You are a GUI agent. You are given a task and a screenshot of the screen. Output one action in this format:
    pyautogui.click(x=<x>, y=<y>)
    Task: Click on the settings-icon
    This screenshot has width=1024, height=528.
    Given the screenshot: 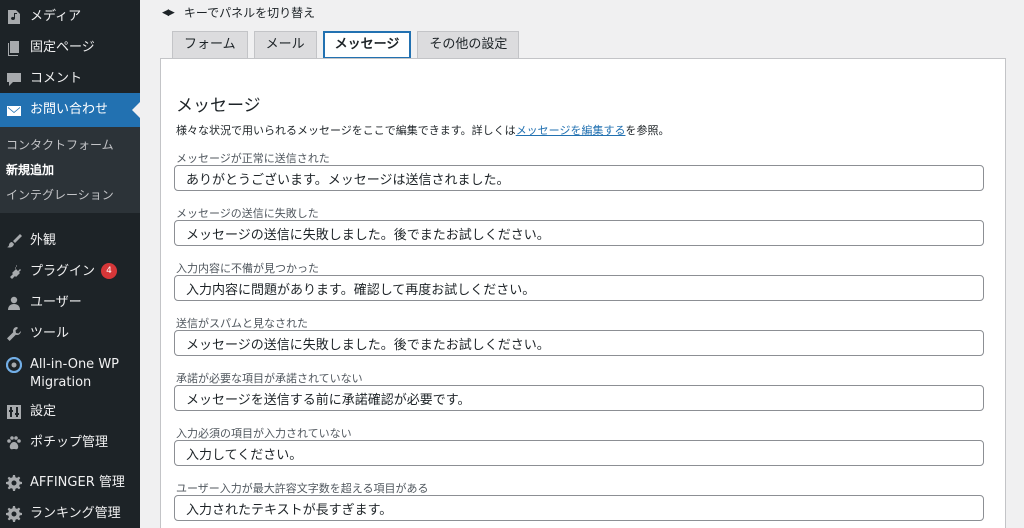 What is the action you would take?
    pyautogui.click(x=14, y=412)
    